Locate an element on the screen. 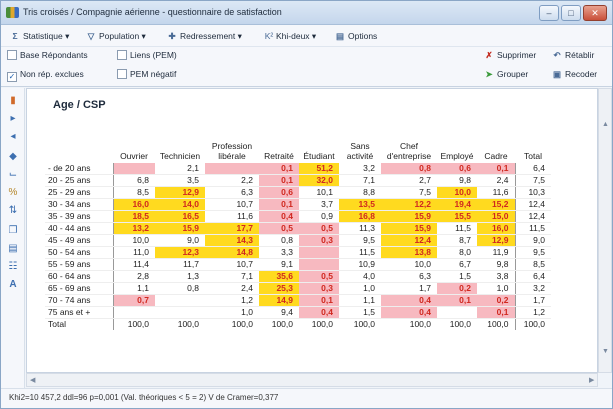  table-cell: 51,2 is located at coordinates (319, 169).